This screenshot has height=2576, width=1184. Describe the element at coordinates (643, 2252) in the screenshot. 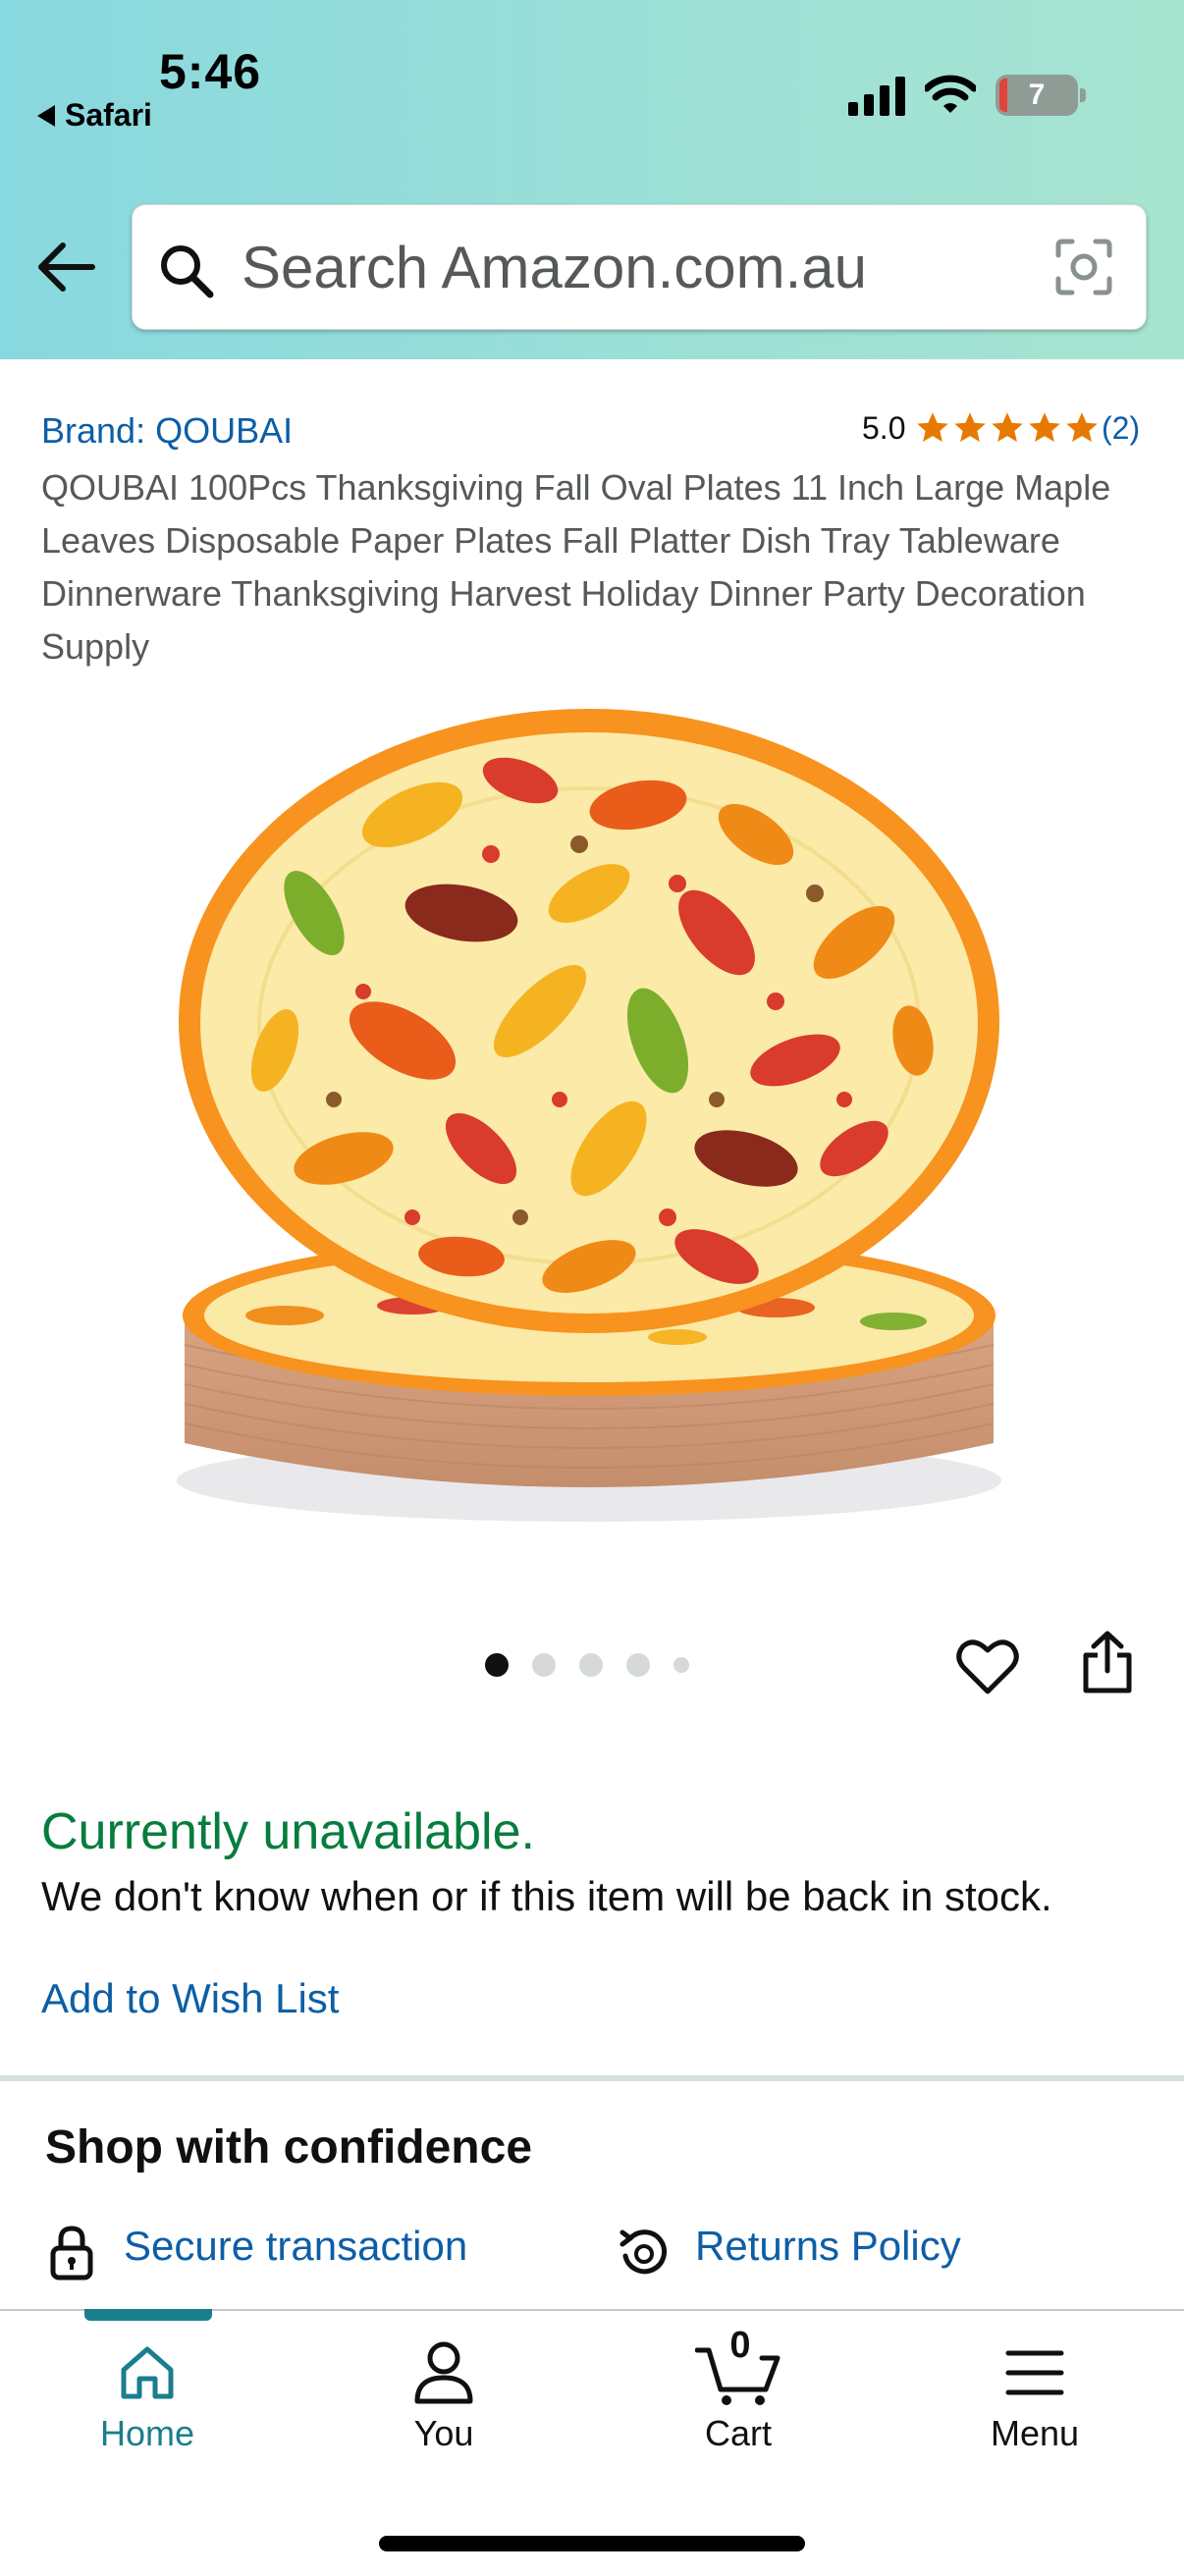

I see `returns-icon` at that location.